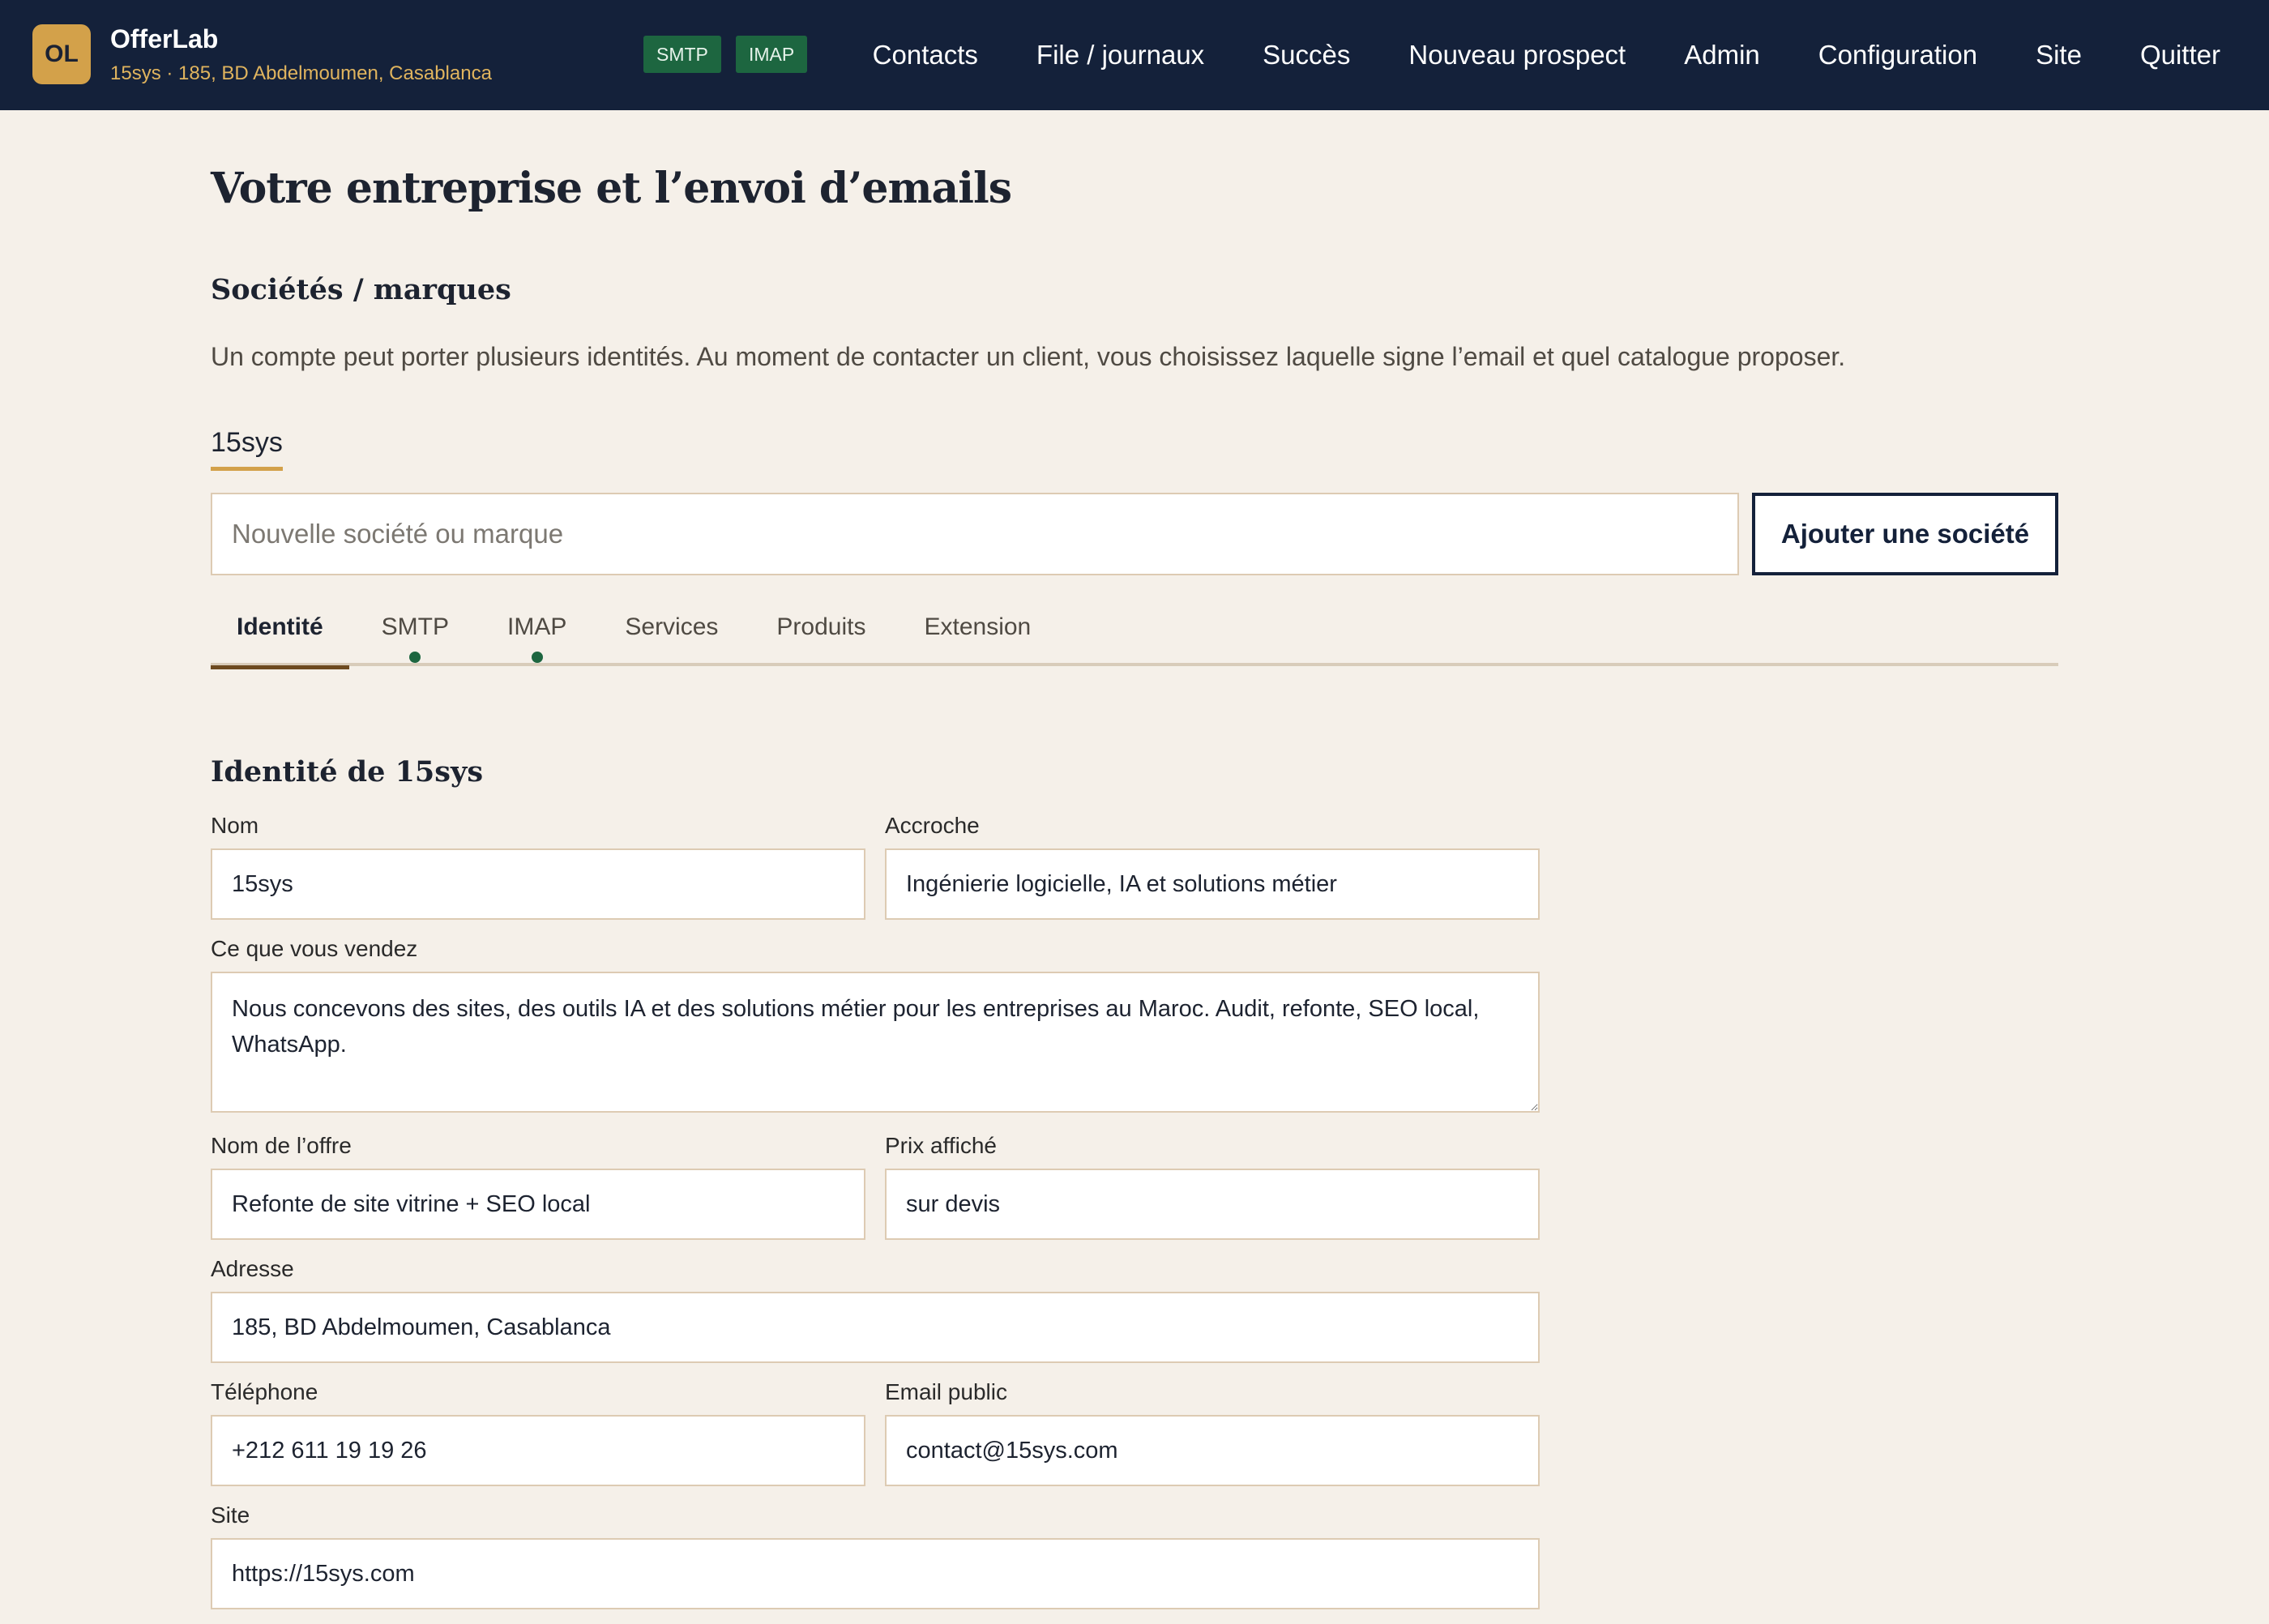 Image resolution: width=2269 pixels, height=1624 pixels. What do you see at coordinates (1212, 884) in the screenshot?
I see `accroche-input` at bounding box center [1212, 884].